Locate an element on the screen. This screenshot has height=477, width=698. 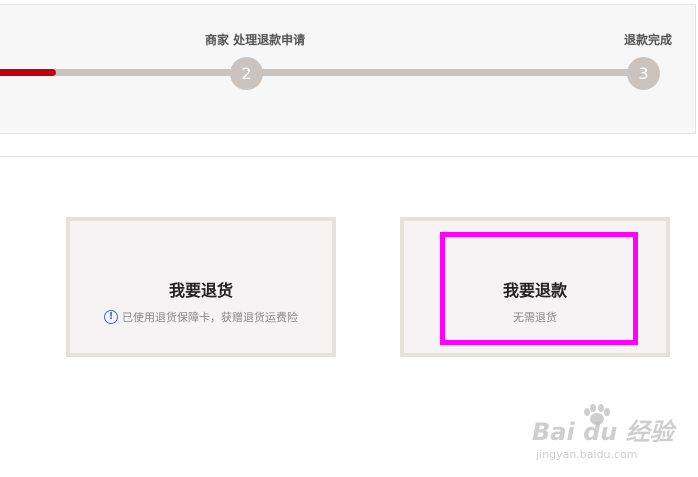
return-goods-note: 已使用退货保障卡，获赠退货运费险 is located at coordinates (210, 317).